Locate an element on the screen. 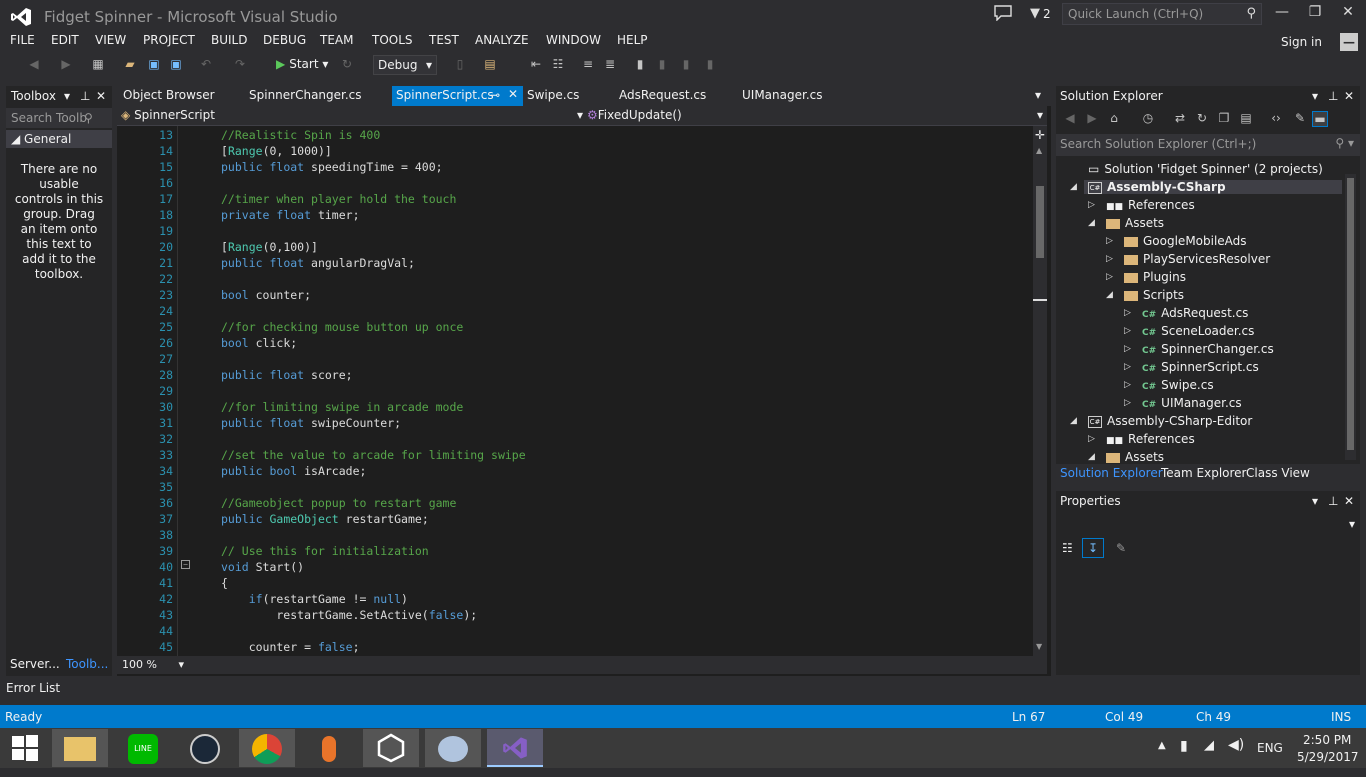  clock-time: 2:50 PM is located at coordinates (1327, 740).